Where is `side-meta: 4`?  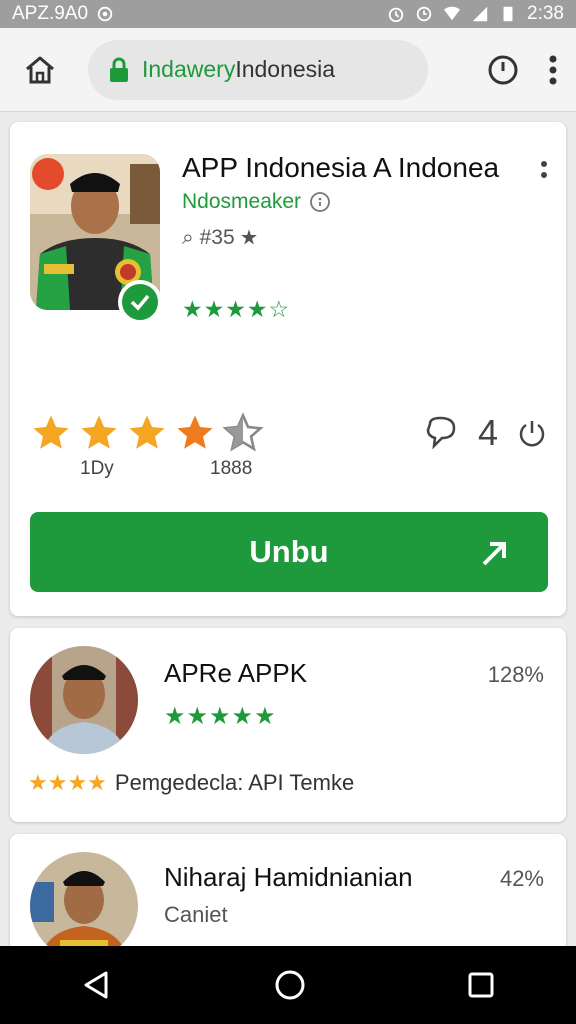
side-meta: 4 is located at coordinates (485, 433).